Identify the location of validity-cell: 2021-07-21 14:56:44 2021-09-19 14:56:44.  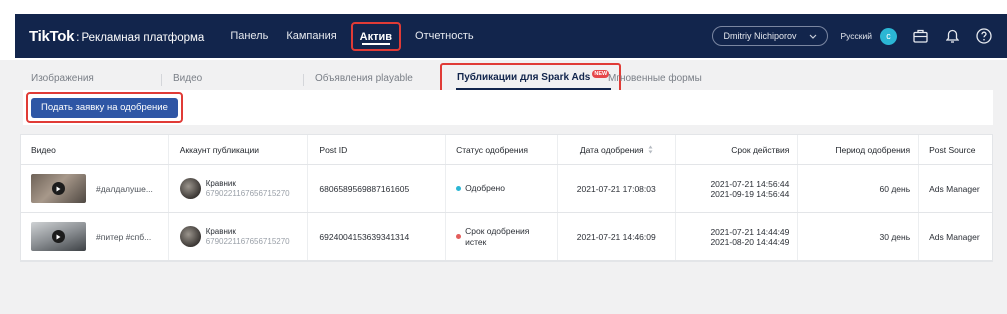
(737, 188).